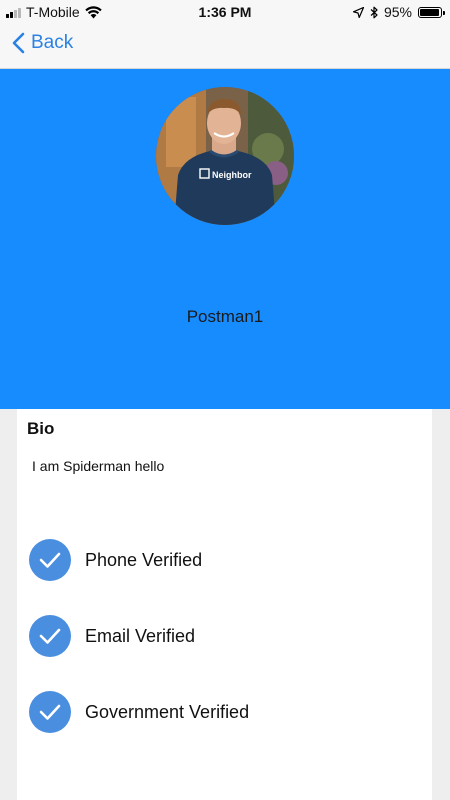  I want to click on avatar: Neighbor, so click(225, 156).